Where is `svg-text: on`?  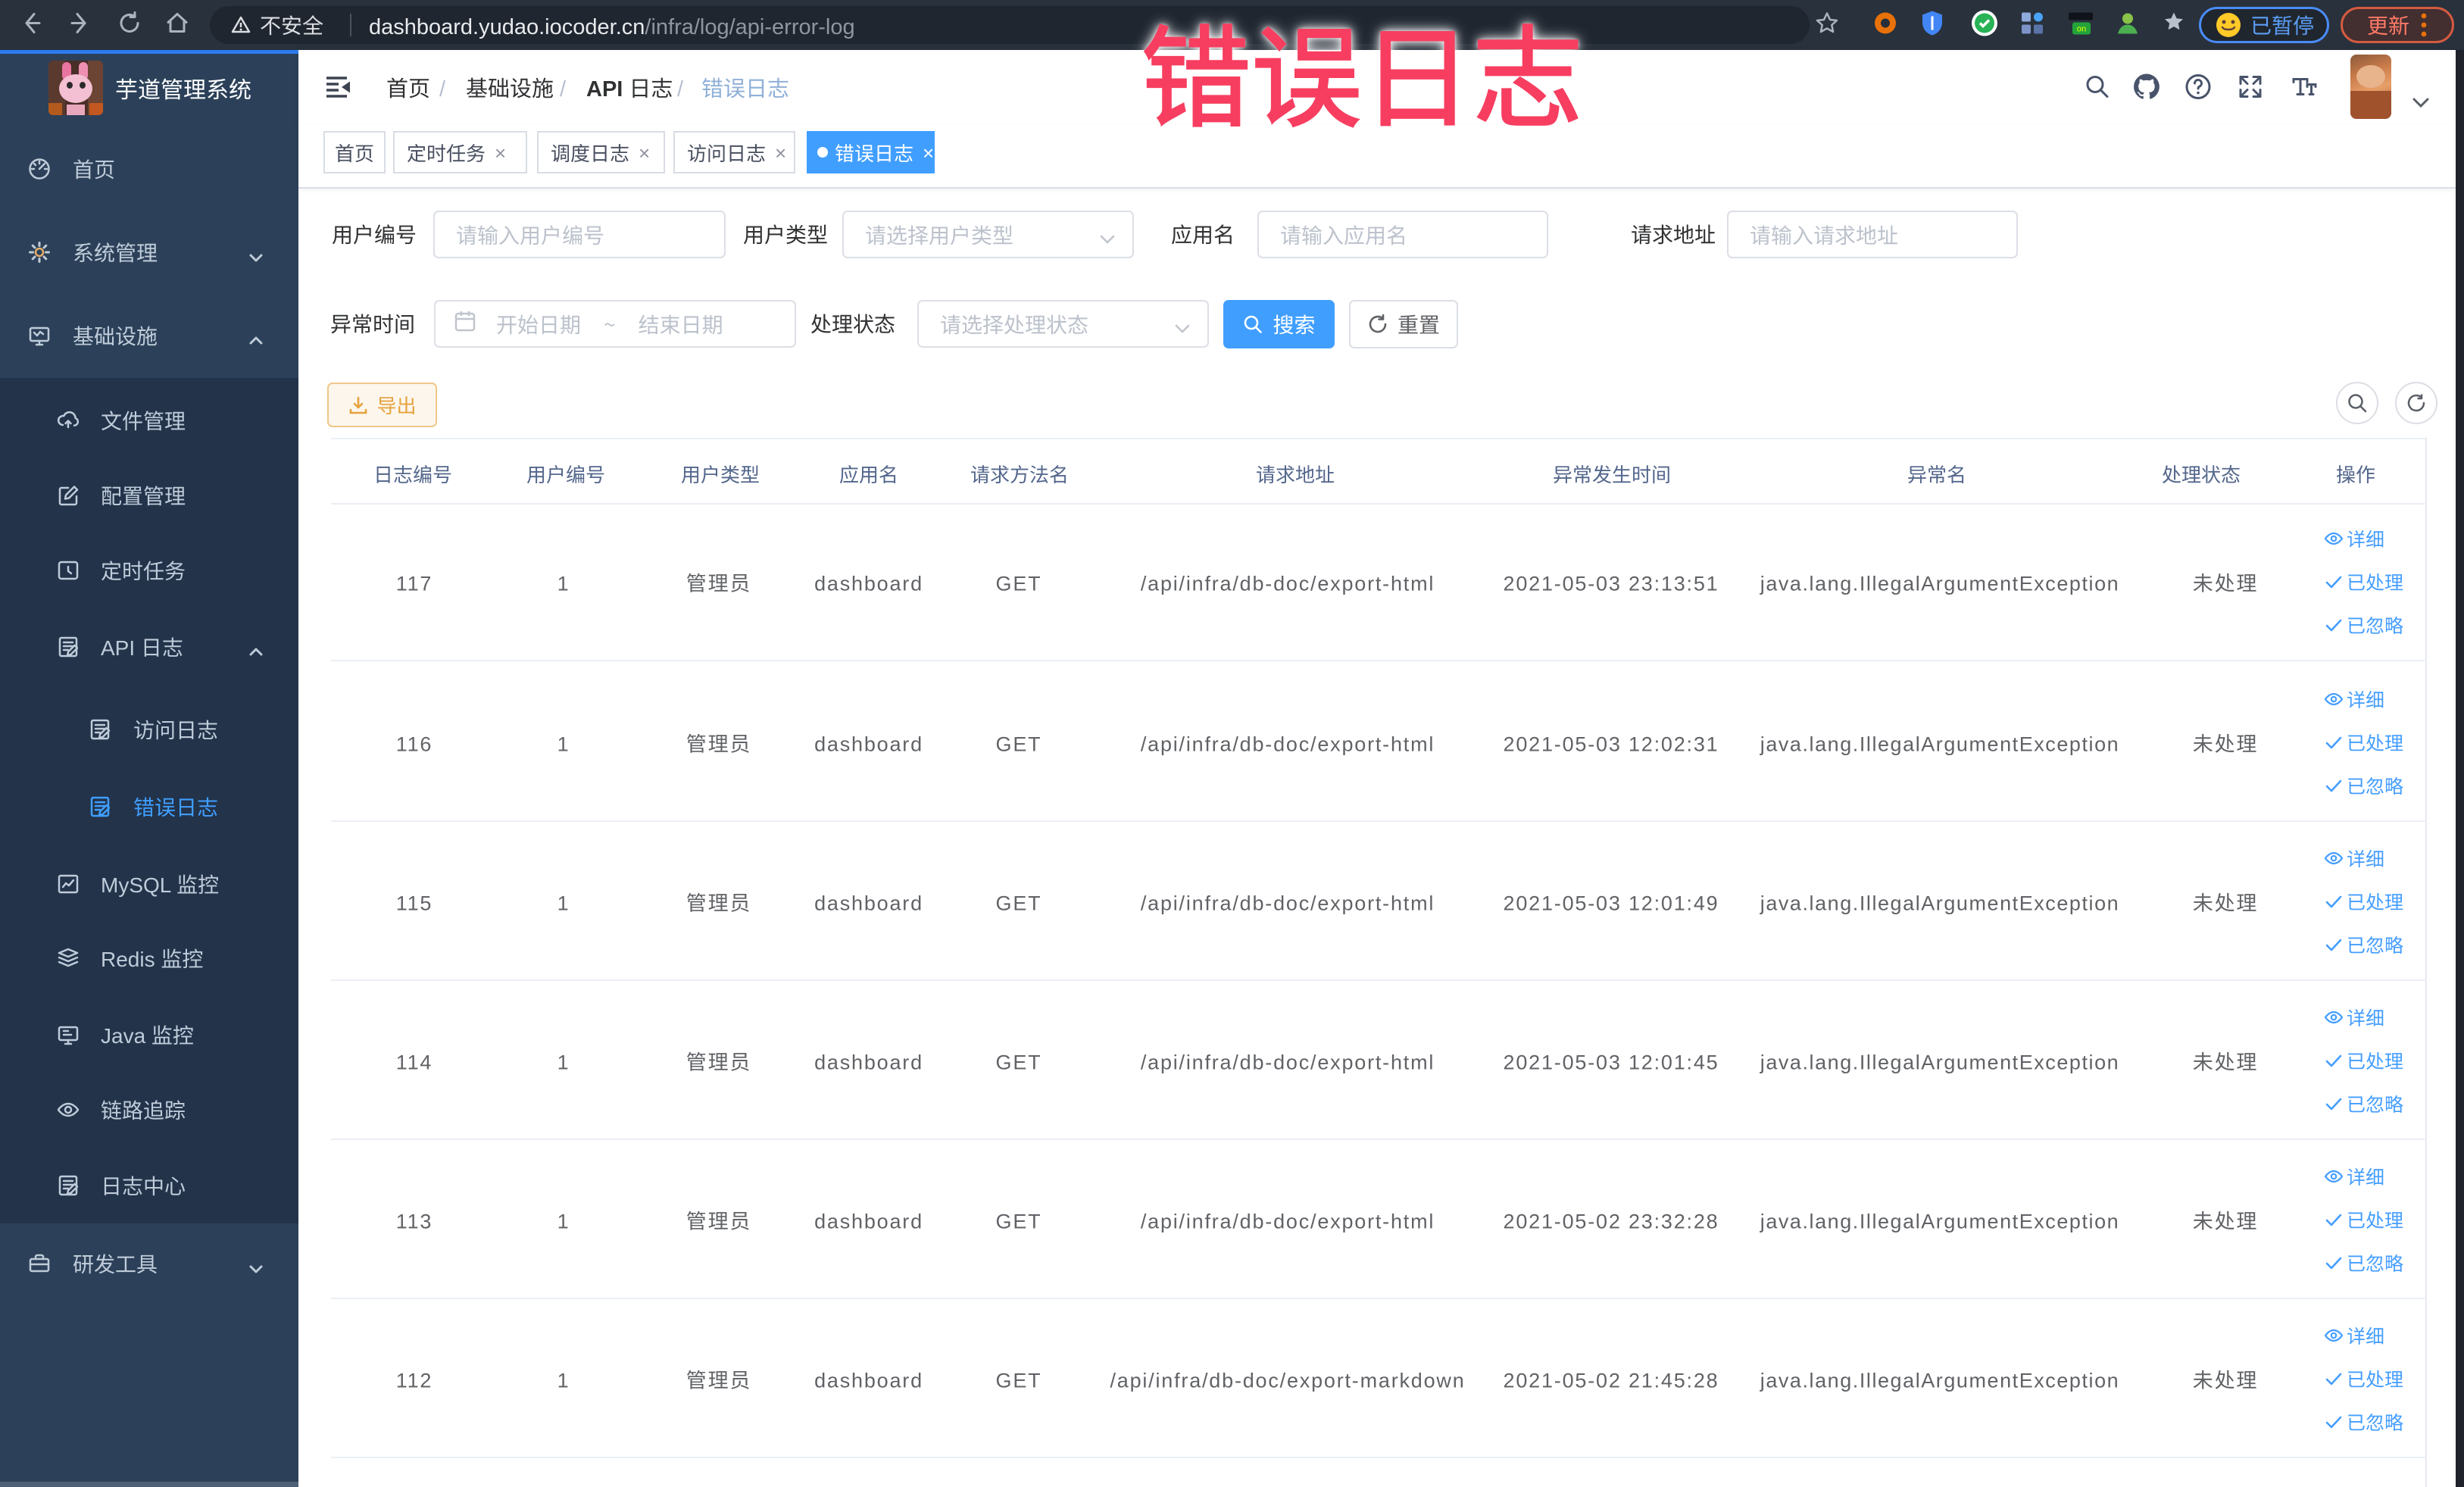 svg-text: on is located at coordinates (2081, 29).